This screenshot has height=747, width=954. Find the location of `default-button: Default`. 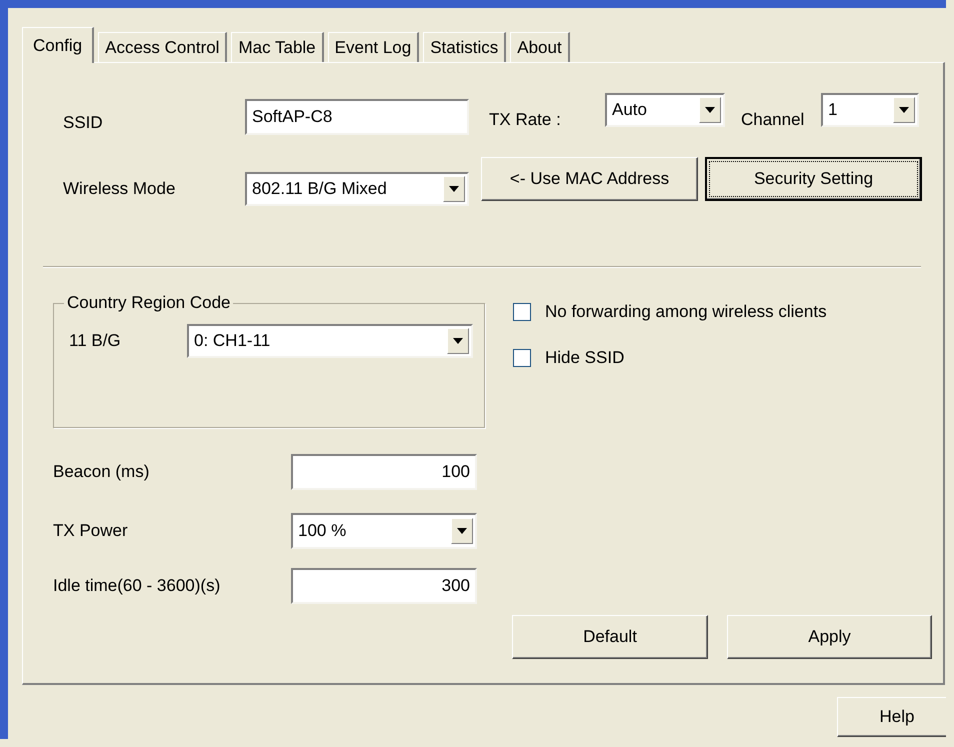

default-button: Default is located at coordinates (610, 637).